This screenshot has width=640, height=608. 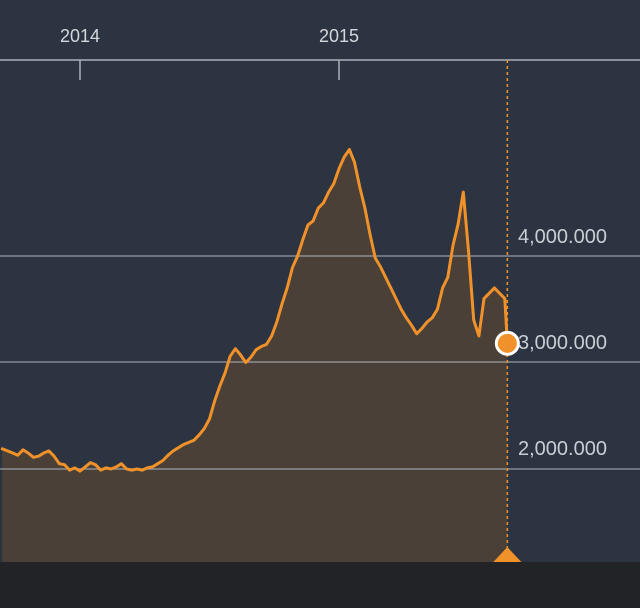 What do you see at coordinates (339, 36) in the screenshot?
I see `year-label-2015: 2015` at bounding box center [339, 36].